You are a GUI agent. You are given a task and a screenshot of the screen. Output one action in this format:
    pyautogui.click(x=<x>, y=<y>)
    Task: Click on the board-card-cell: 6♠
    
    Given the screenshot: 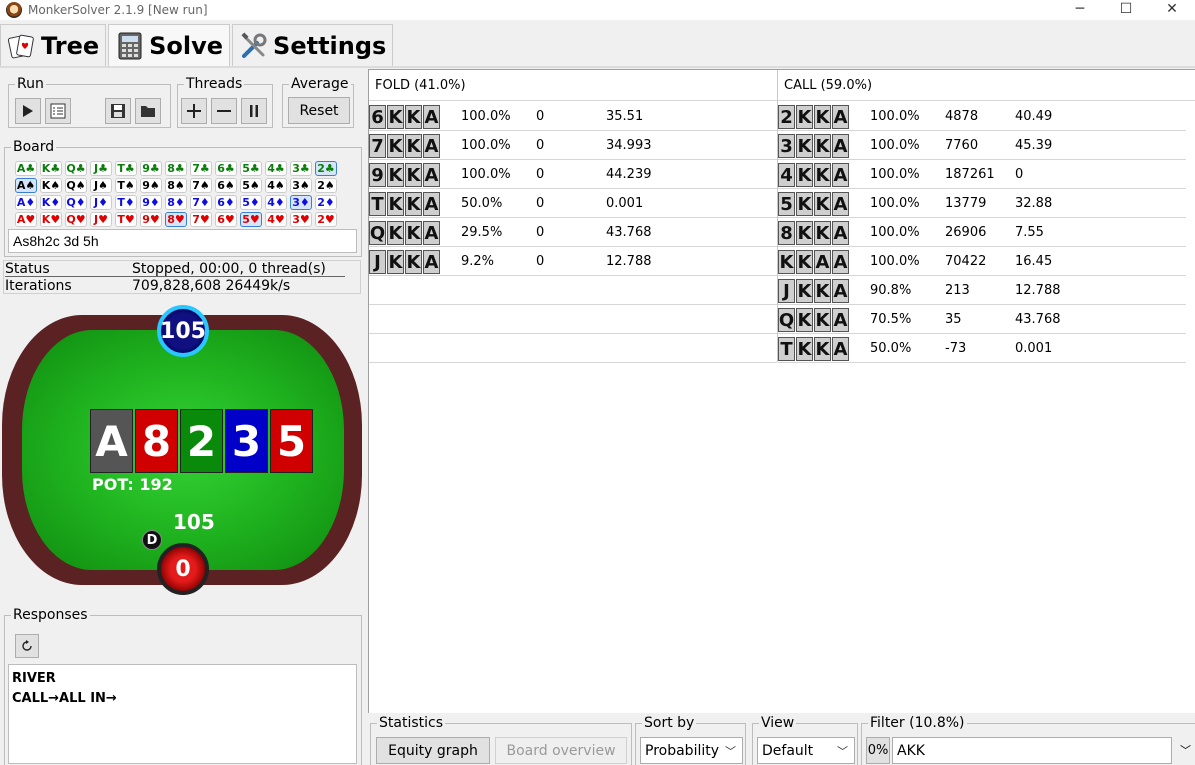 What is the action you would take?
    pyautogui.click(x=226, y=185)
    